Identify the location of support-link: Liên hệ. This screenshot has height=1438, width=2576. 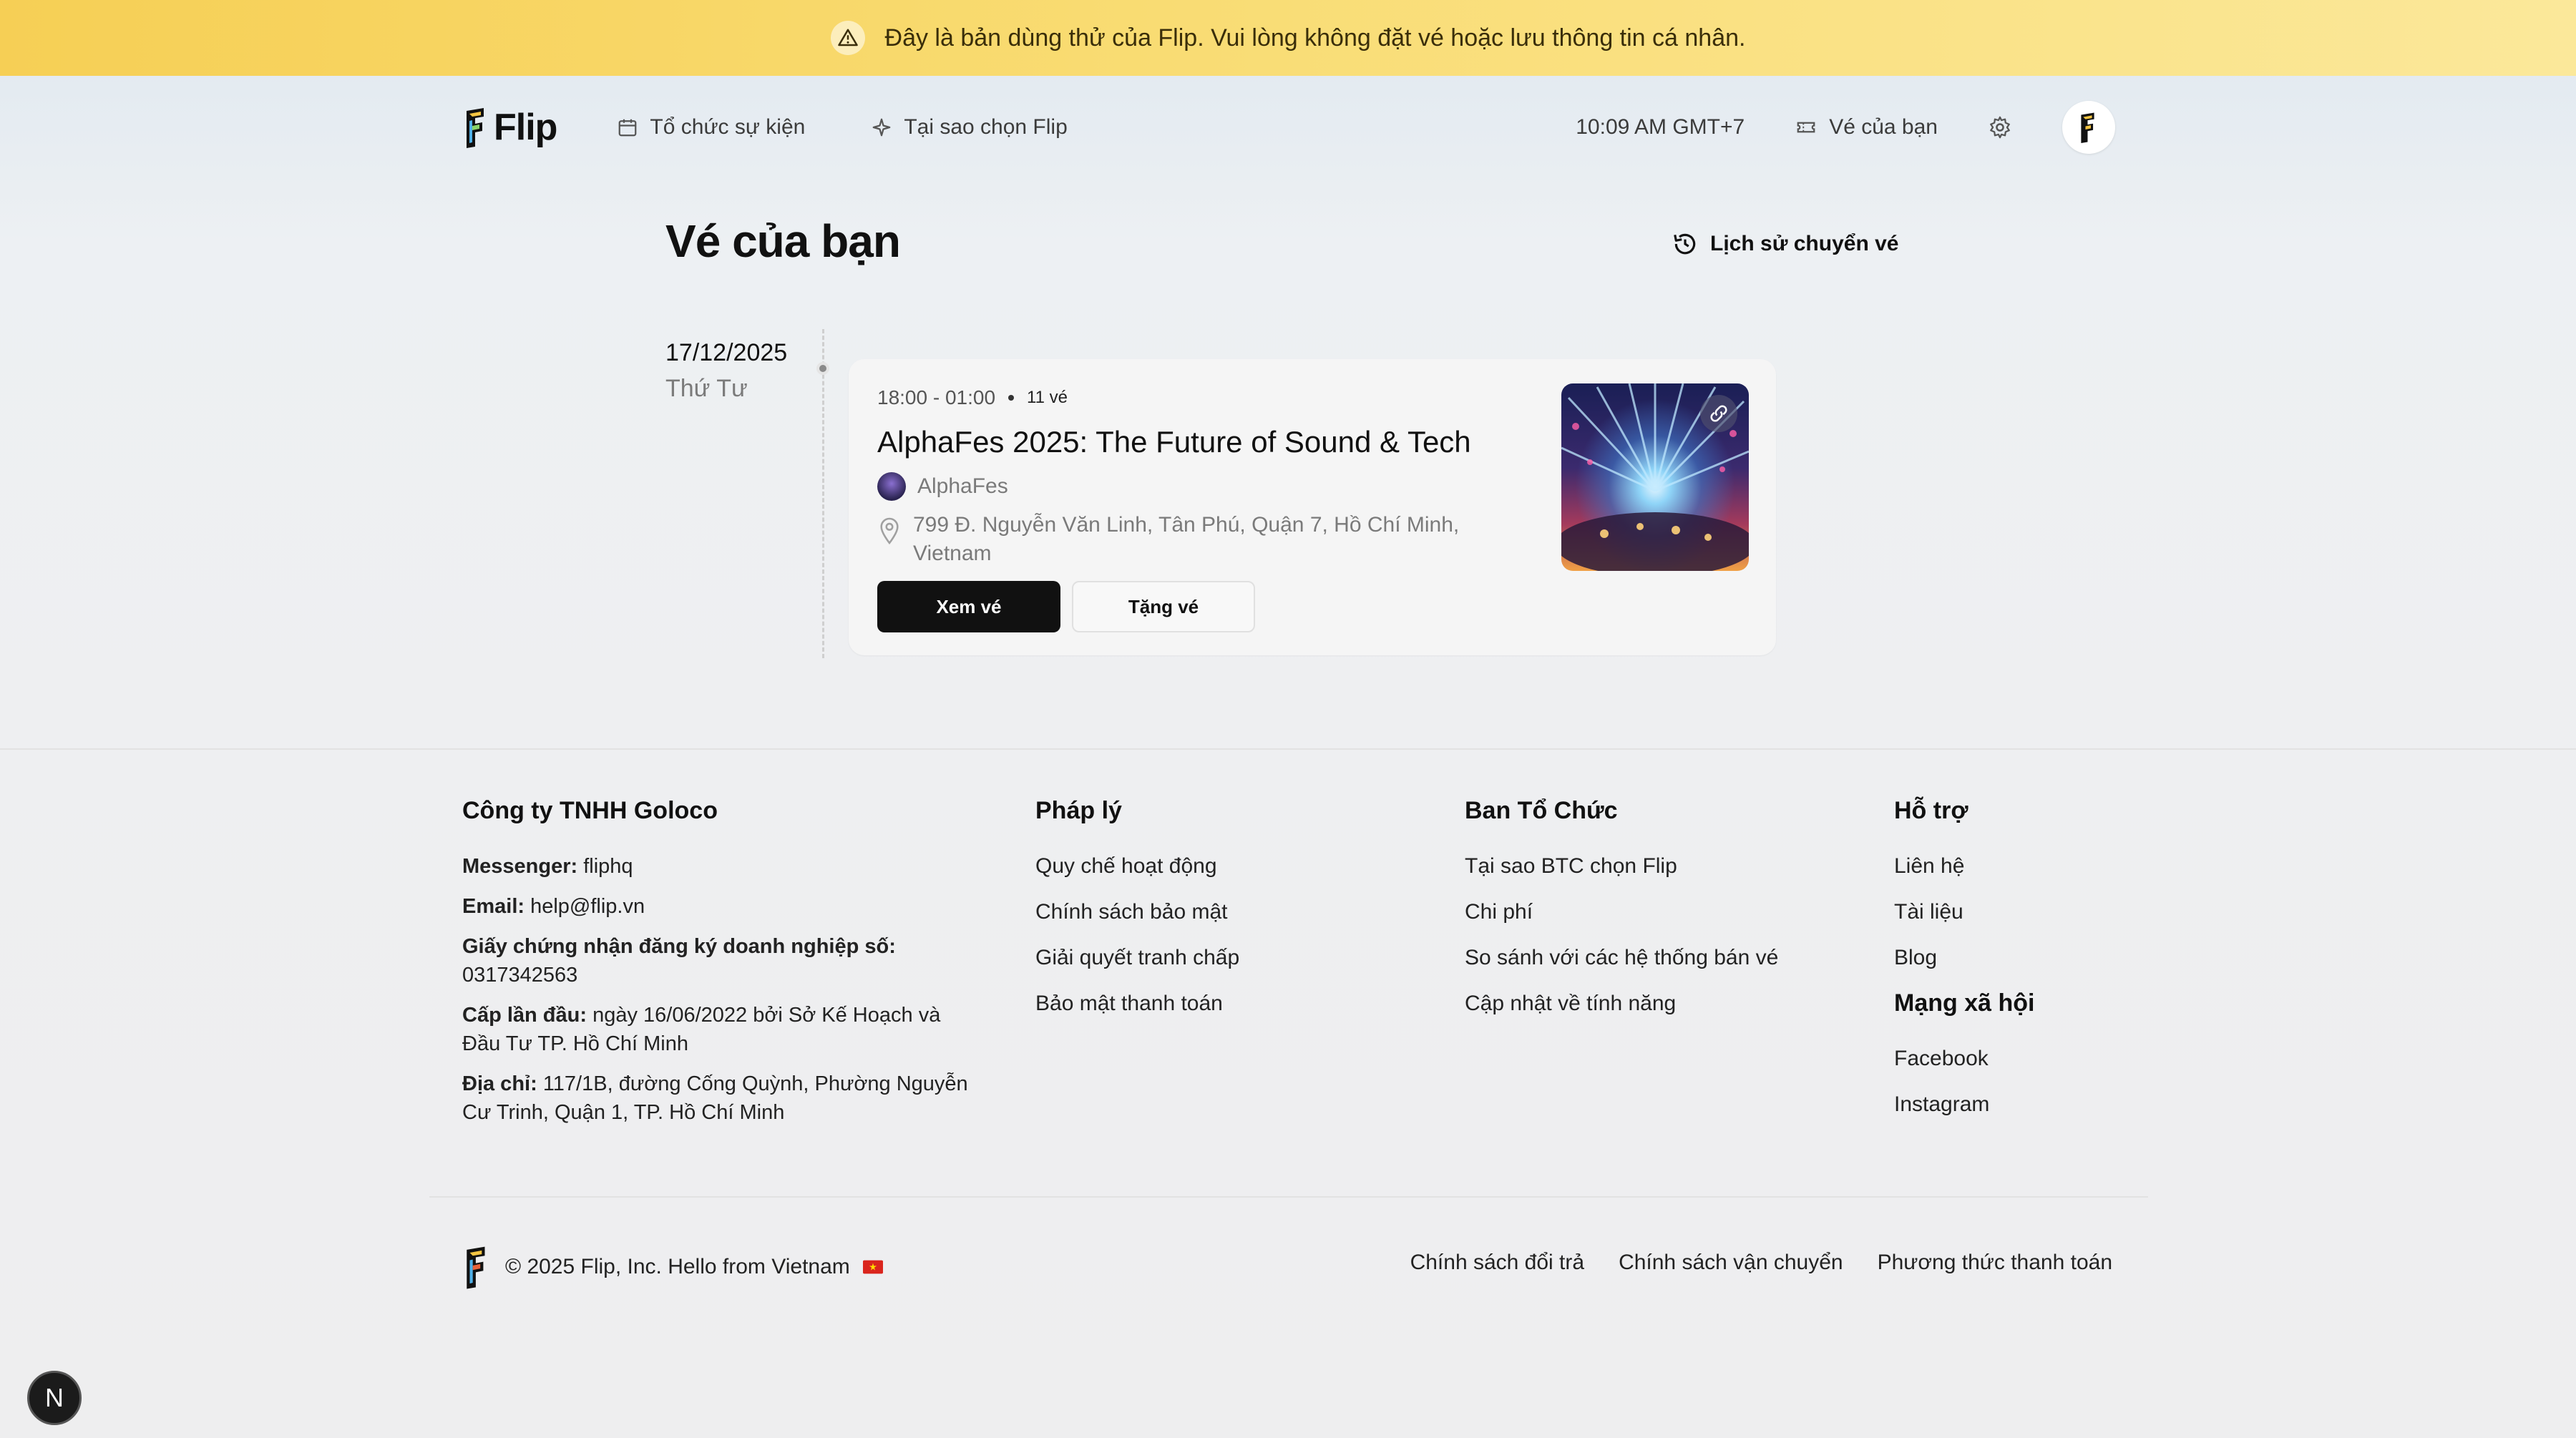
(1964, 867).